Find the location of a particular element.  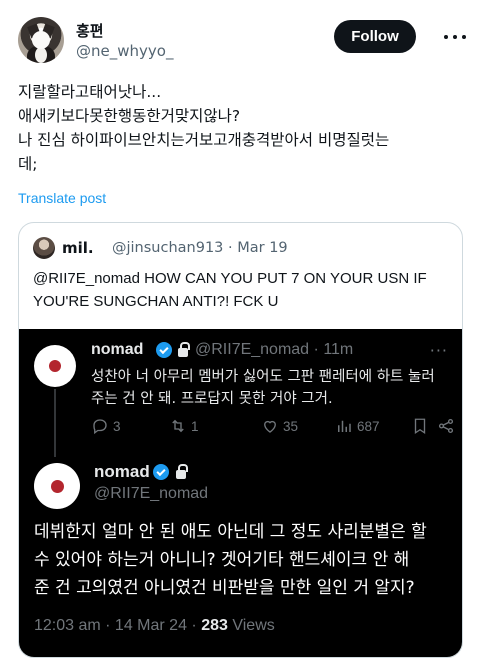

author-avatar is located at coordinates (41, 40).